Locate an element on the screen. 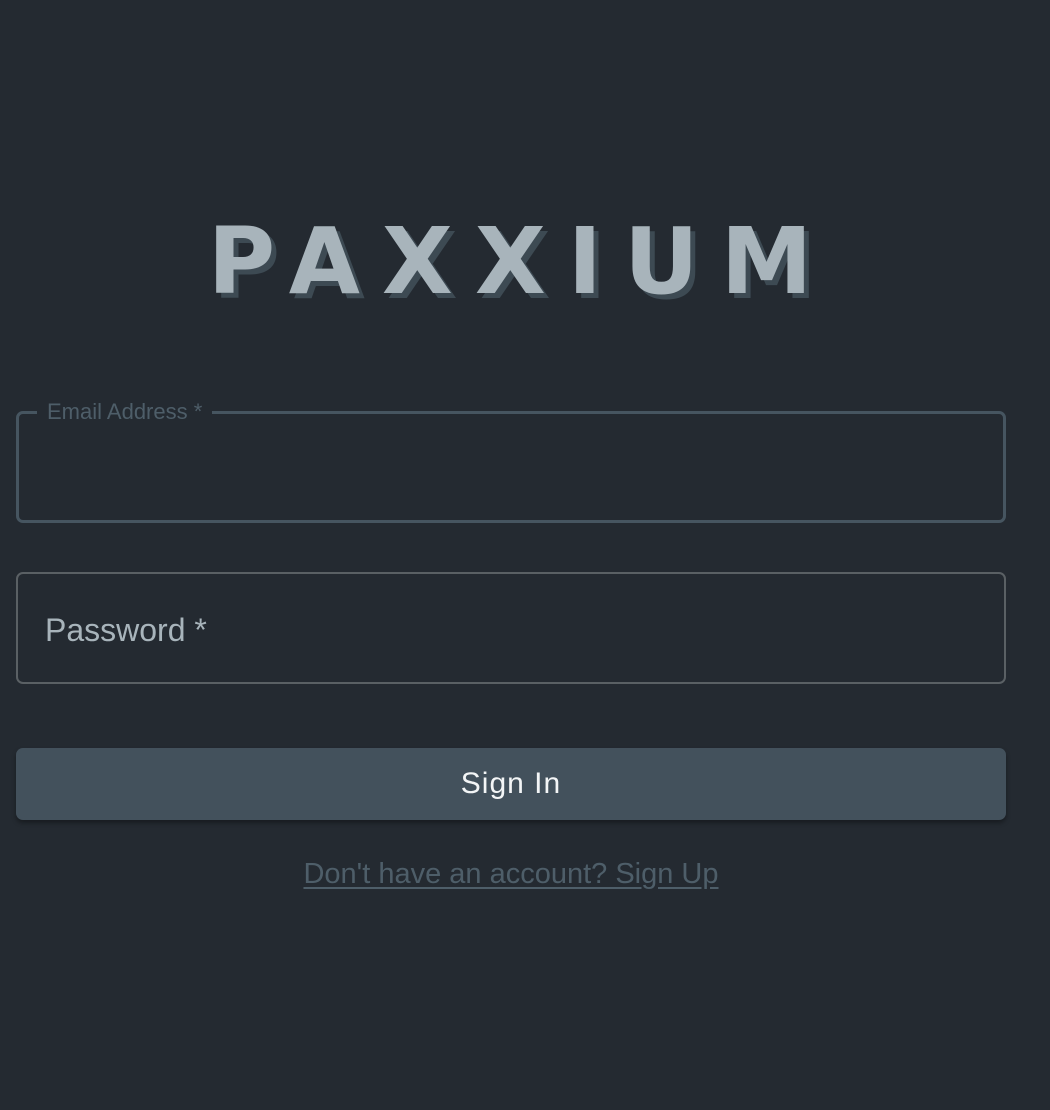 This screenshot has height=1110, width=1050. brand-logo: PAXXIUM is located at coordinates (521, 261).